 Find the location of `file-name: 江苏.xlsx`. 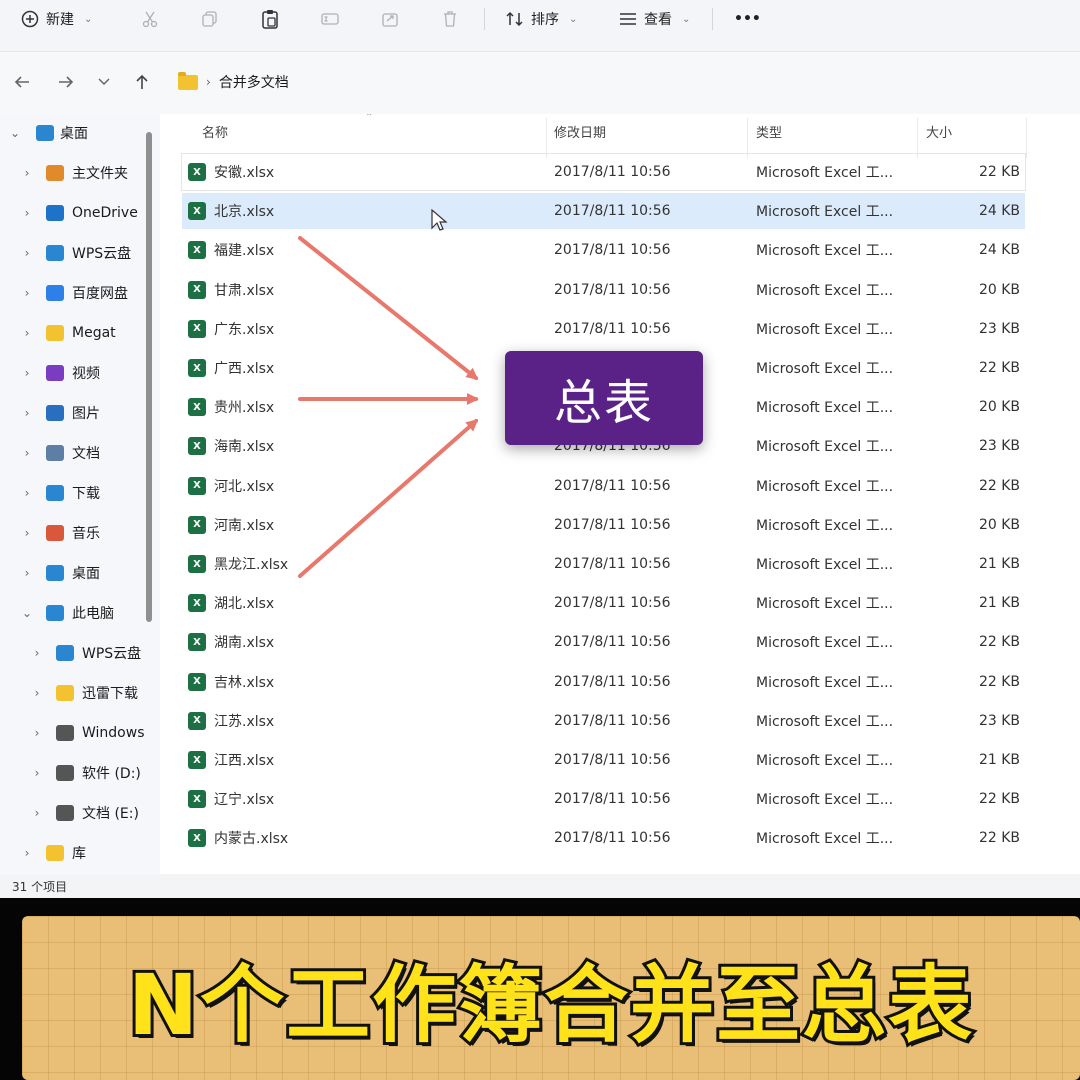

file-name: 江苏.xlsx is located at coordinates (244, 721).